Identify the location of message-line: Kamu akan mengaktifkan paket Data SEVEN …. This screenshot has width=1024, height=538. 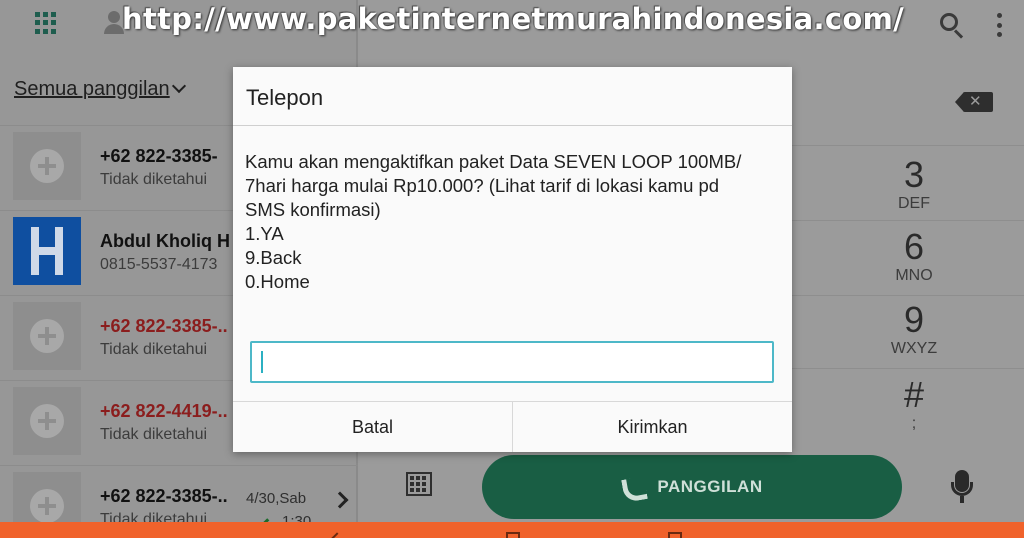
(493, 161).